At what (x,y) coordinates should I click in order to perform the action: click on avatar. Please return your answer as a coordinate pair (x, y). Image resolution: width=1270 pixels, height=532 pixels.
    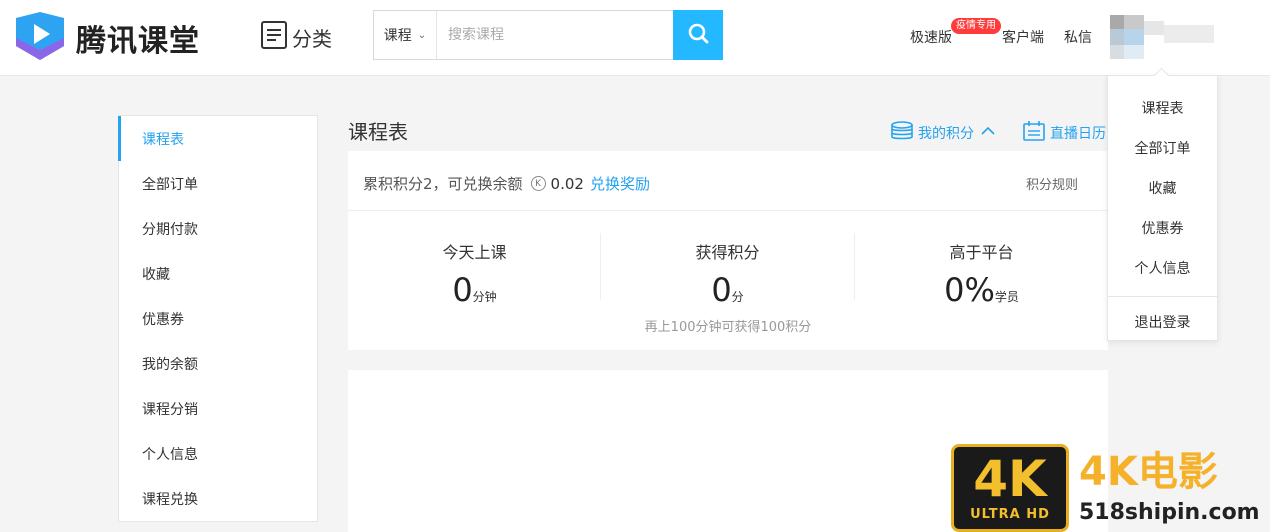
    Looking at the image, I should click on (1162, 37).